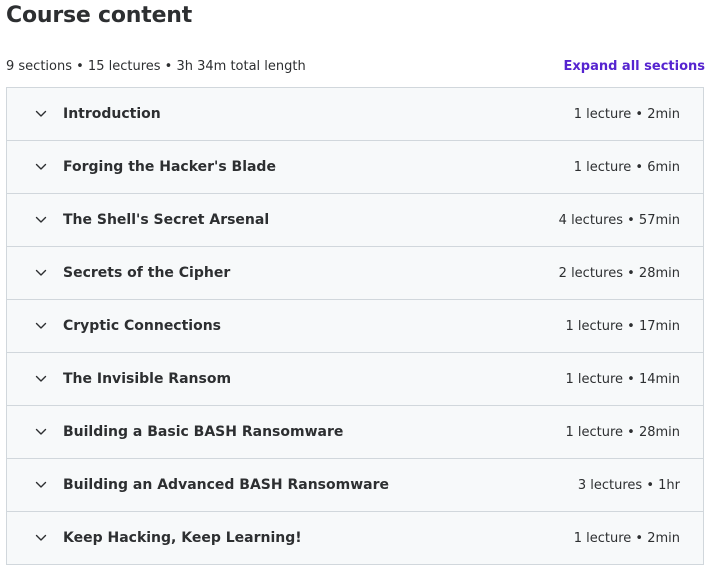  Describe the element at coordinates (622, 432) in the screenshot. I see `section-meta: 1 lecture • 28min` at that location.